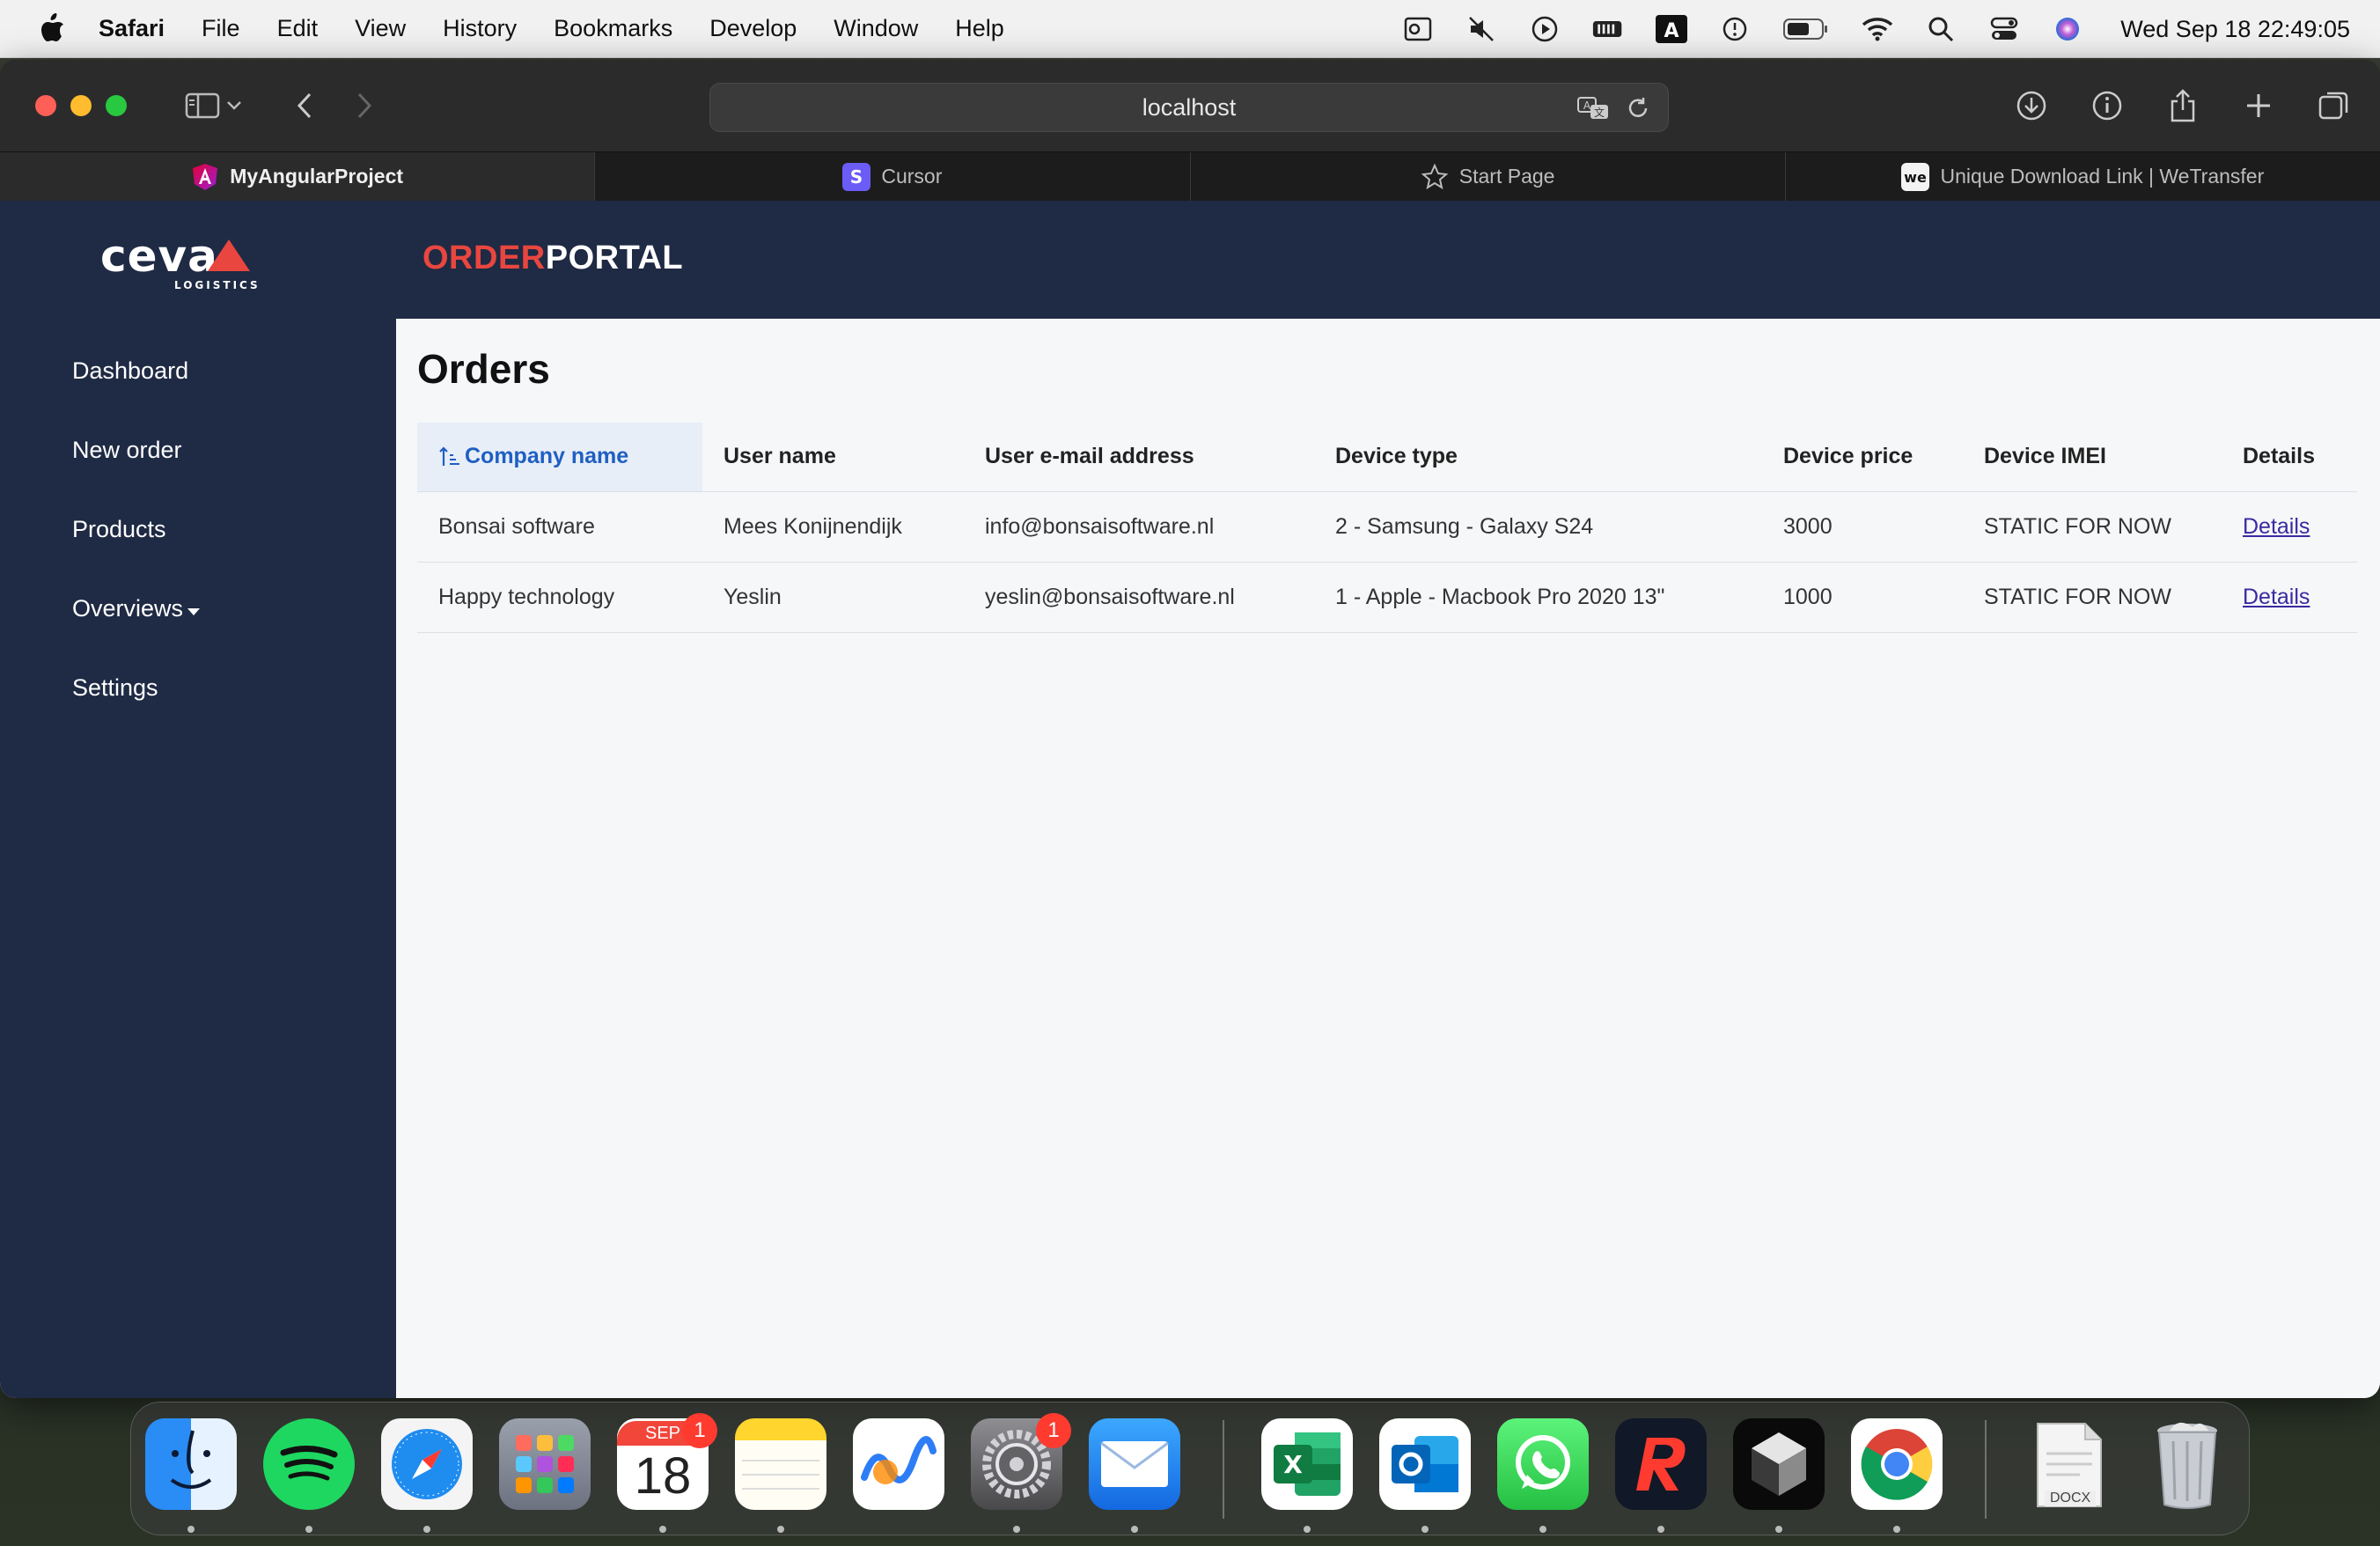 This screenshot has width=2380, height=1546. I want to click on column-device-type: Device type, so click(1538, 457).